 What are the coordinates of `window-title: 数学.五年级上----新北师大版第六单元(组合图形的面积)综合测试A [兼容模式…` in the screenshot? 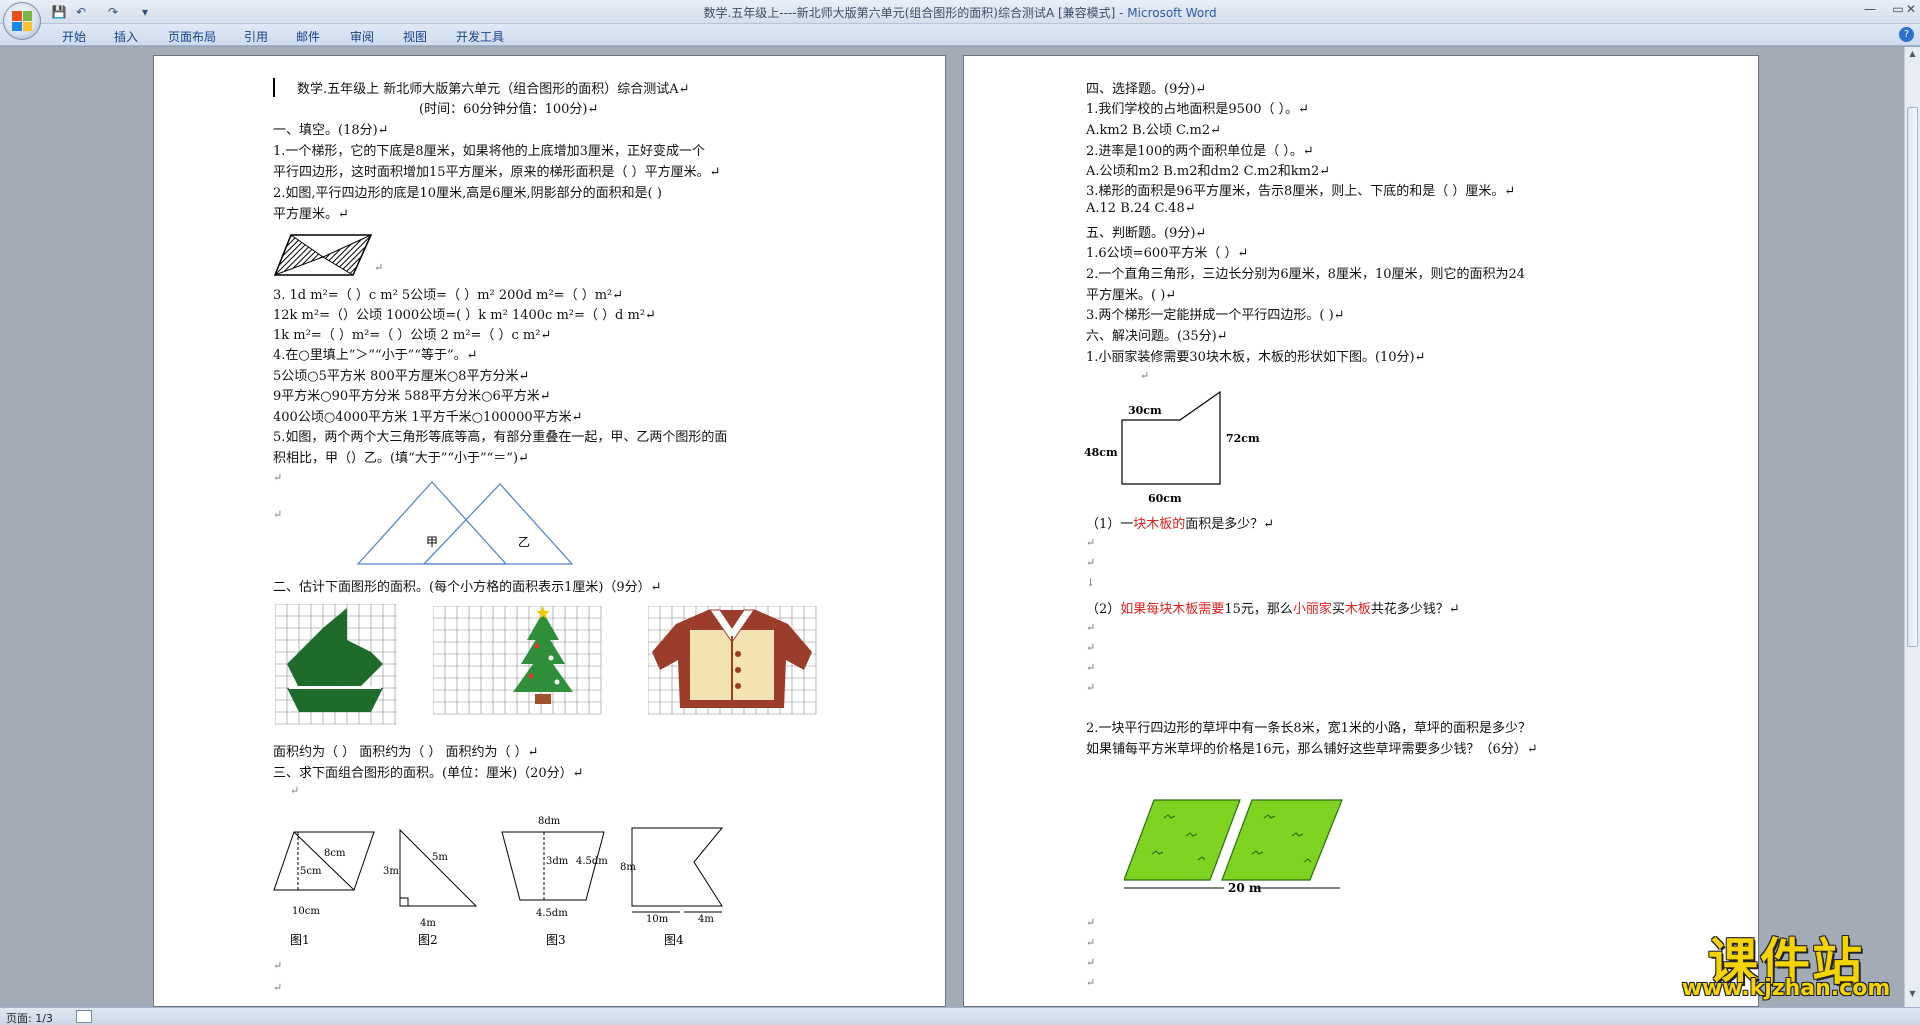 It's located at (960, 12).